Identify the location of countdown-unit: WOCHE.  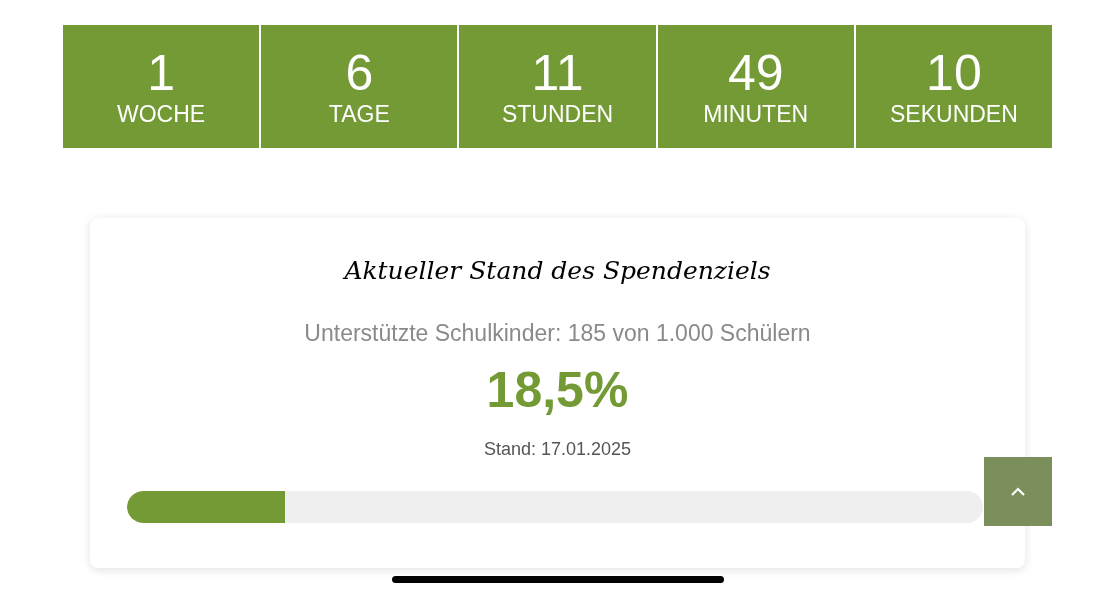
(161, 113).